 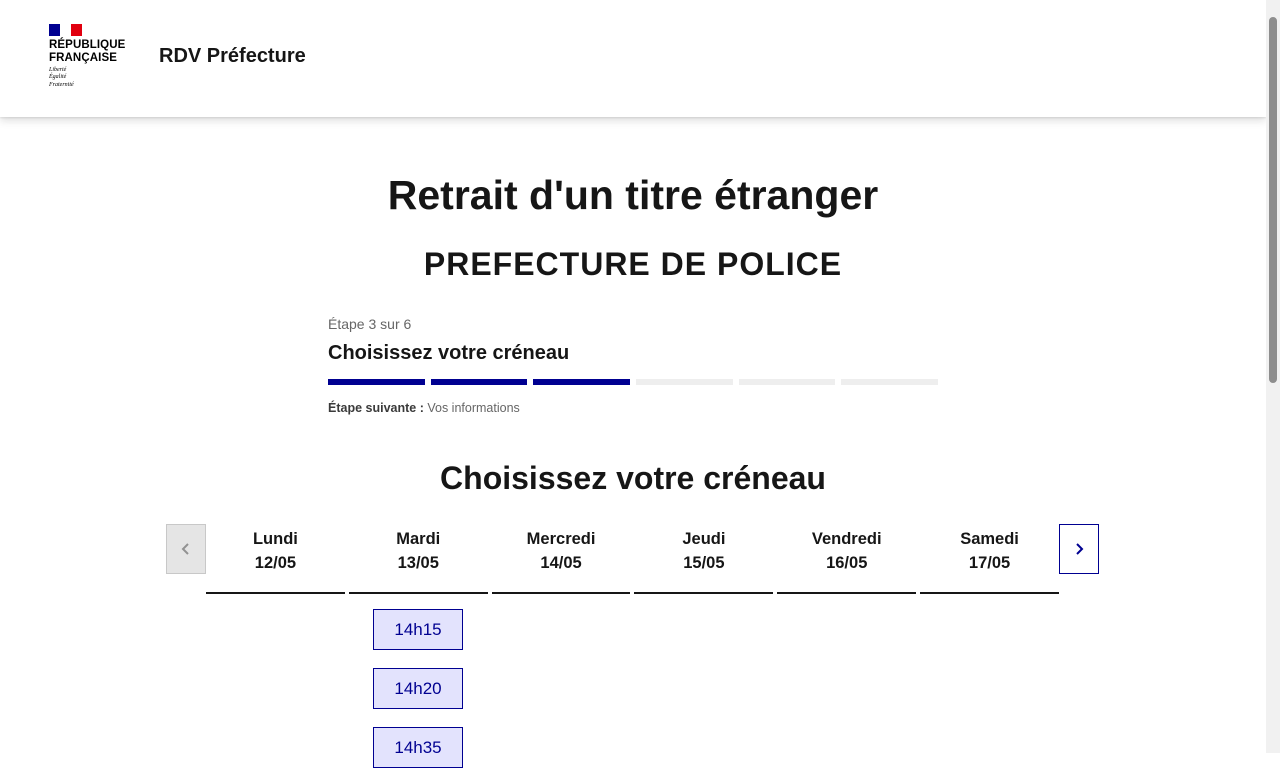 What do you see at coordinates (418, 629) in the screenshot?
I see `time-slot-button: 14h15` at bounding box center [418, 629].